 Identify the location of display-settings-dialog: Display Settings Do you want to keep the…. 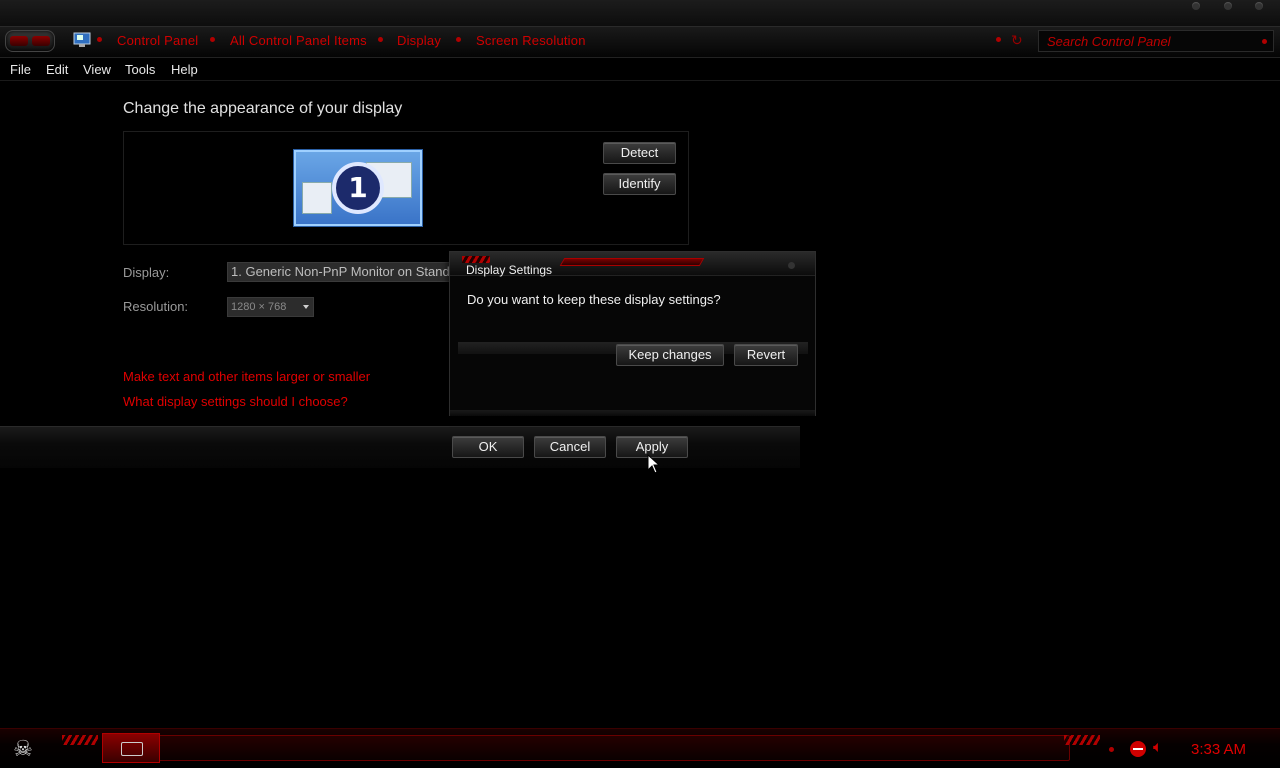
(632, 333).